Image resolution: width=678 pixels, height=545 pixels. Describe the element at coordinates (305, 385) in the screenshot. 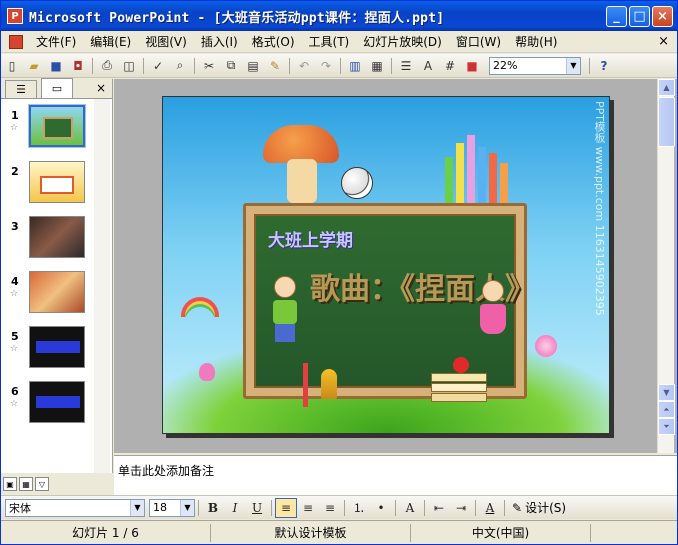

I see `pencil-decoration` at that location.